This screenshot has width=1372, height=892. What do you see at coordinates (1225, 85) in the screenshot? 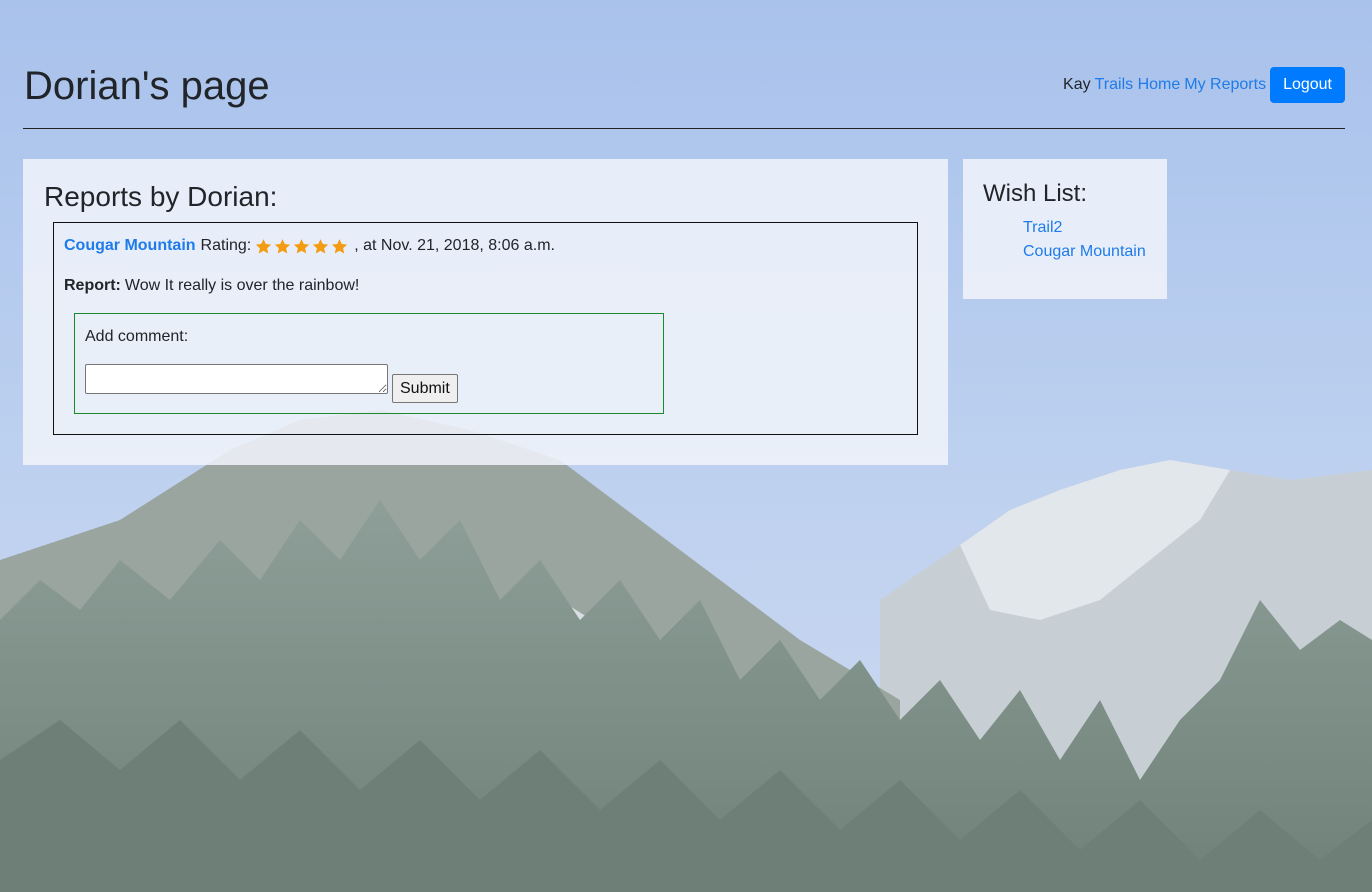
I see `nav-my-reports-link: My Reports` at bounding box center [1225, 85].